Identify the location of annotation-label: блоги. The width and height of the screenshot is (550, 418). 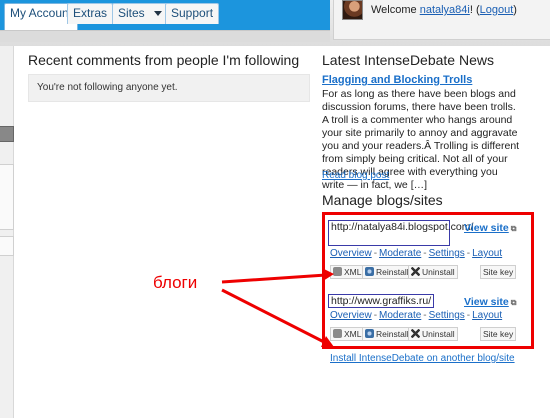
(175, 282).